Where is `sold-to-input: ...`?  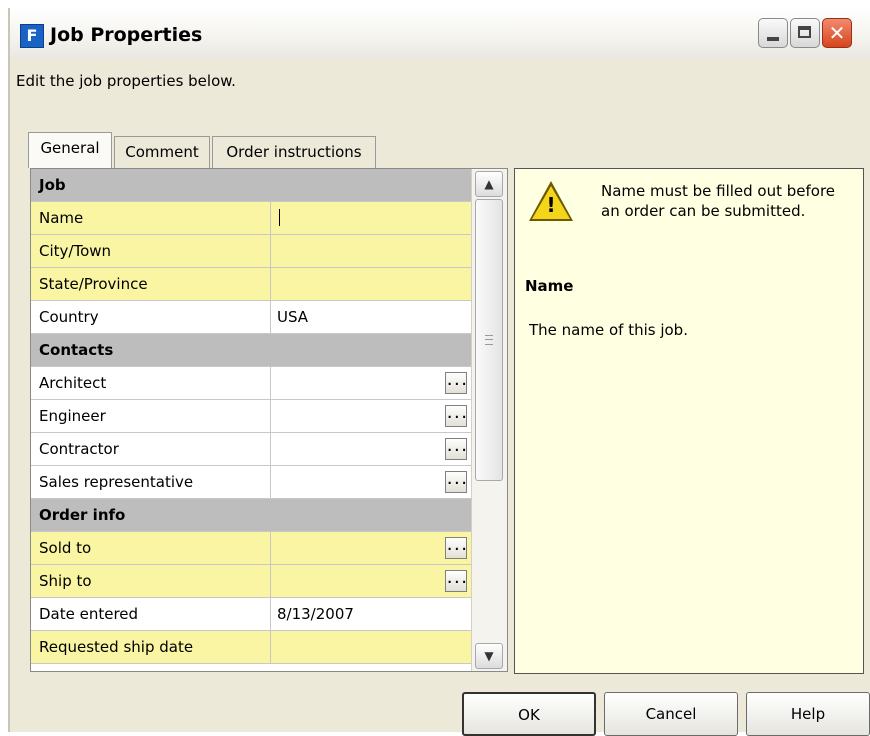 sold-to-input: ... is located at coordinates (370, 548).